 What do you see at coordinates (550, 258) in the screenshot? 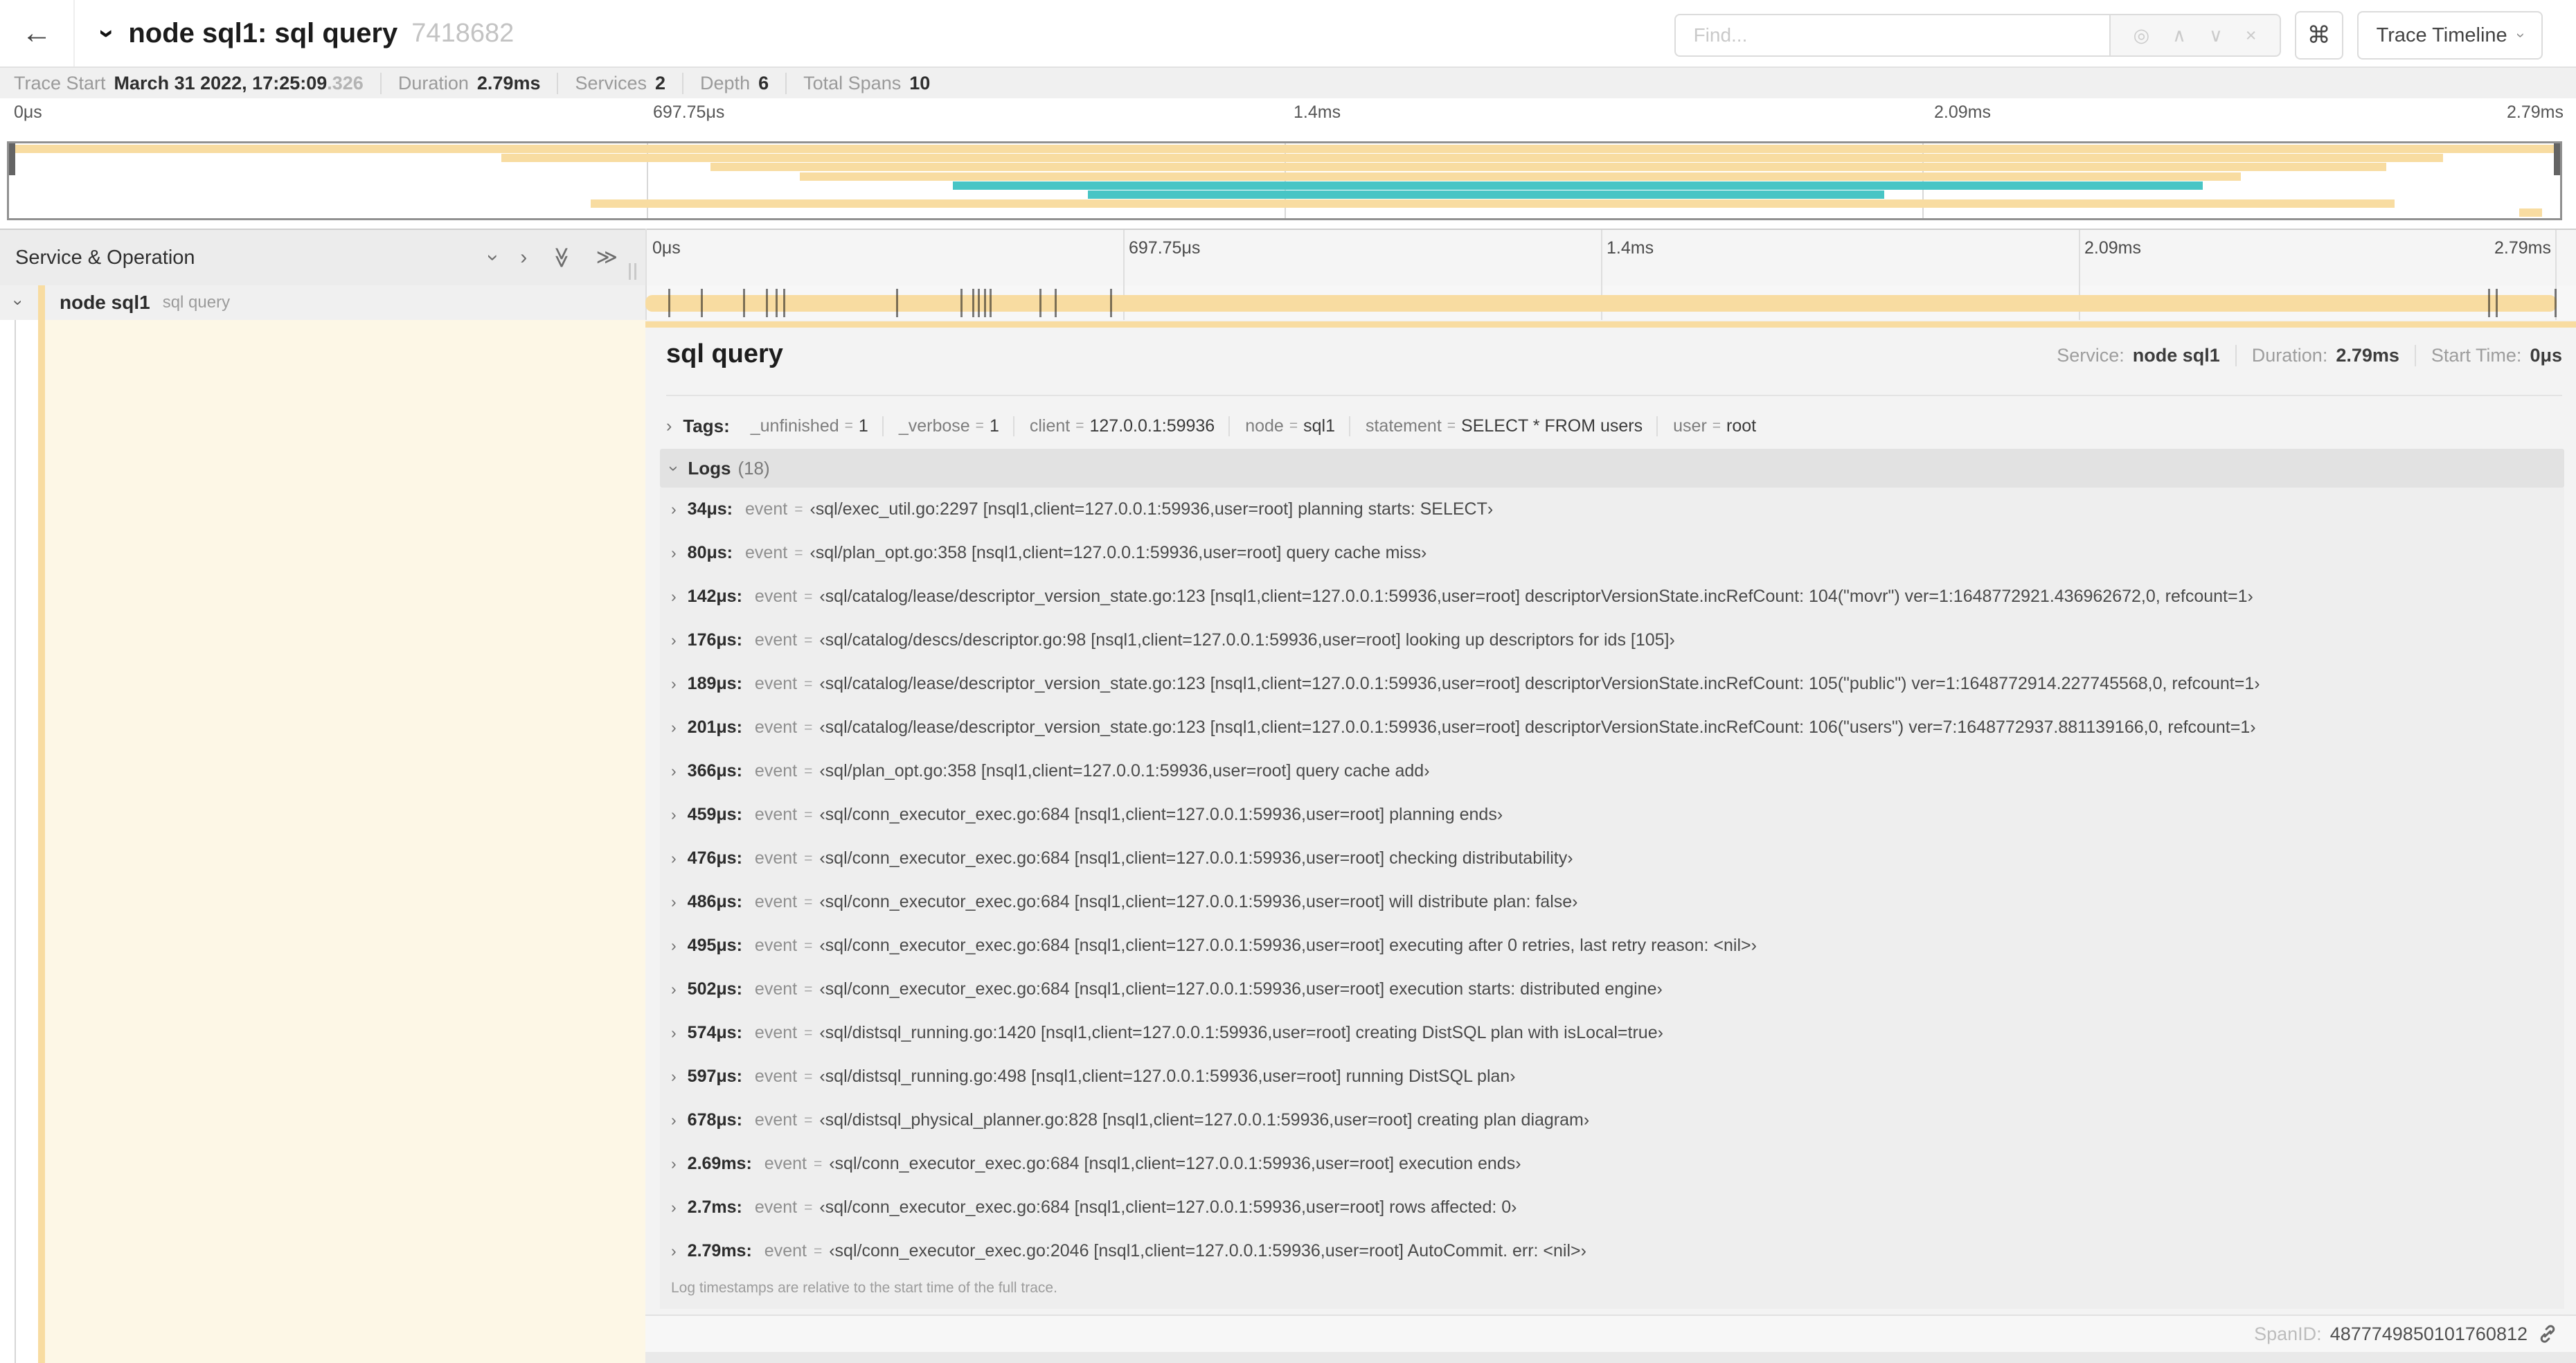
I see `tree-toggle-buttons: › › ≫ ≫` at bounding box center [550, 258].